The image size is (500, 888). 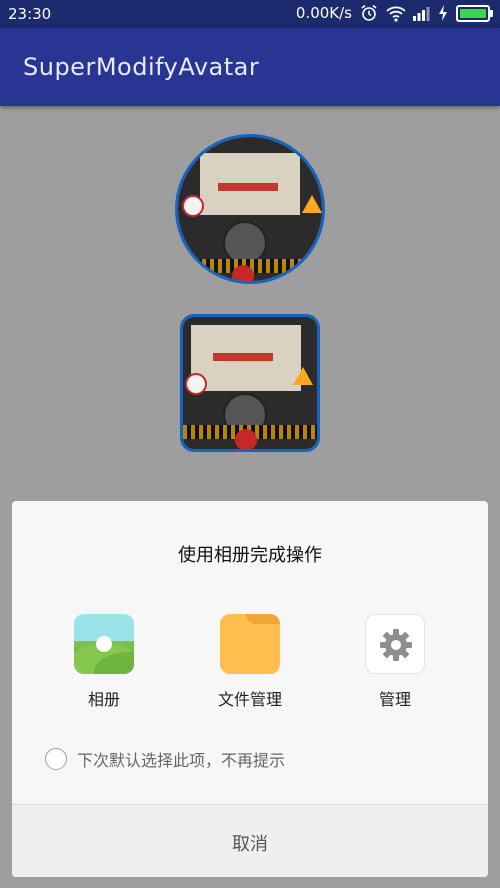 I want to click on charging-icon, so click(x=443, y=13).